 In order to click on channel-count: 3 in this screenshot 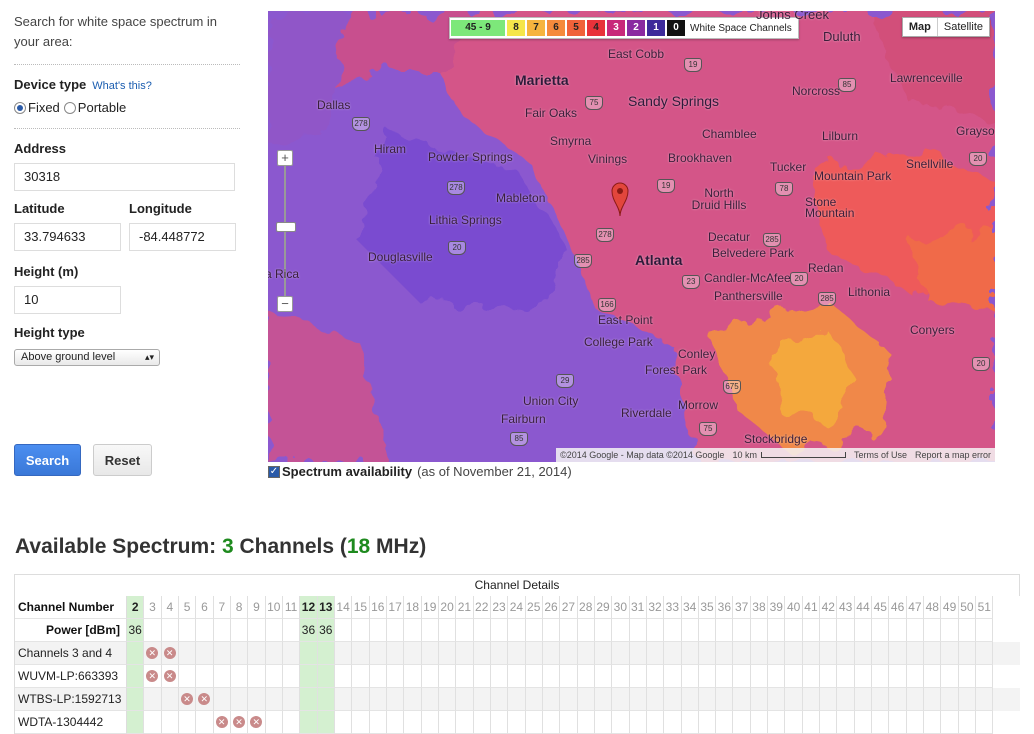, I will do `click(227, 546)`.